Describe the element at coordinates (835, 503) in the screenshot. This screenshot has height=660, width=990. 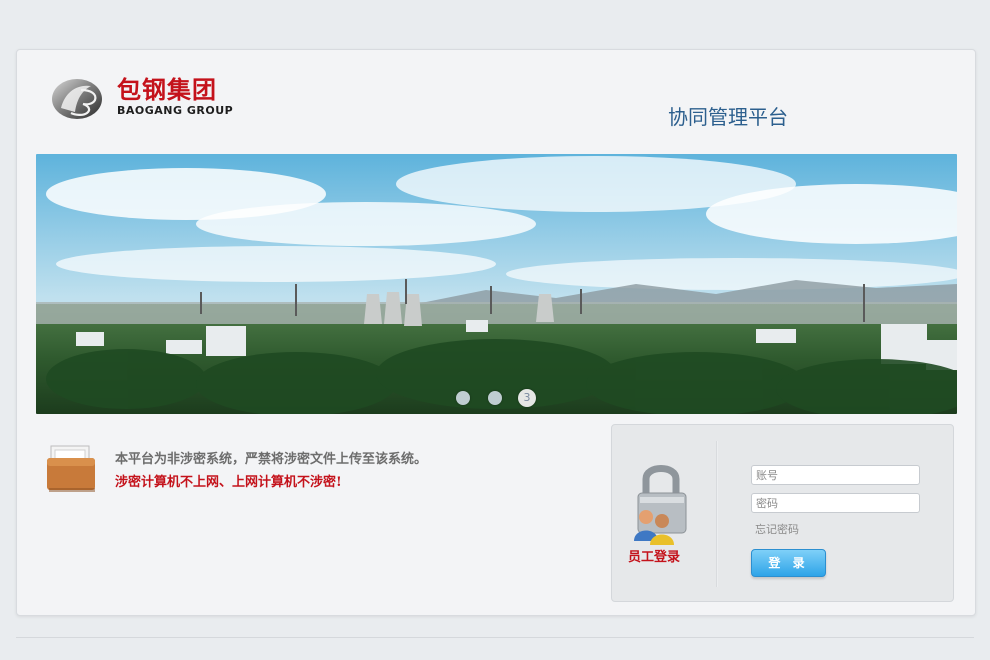
I see `password-input` at that location.